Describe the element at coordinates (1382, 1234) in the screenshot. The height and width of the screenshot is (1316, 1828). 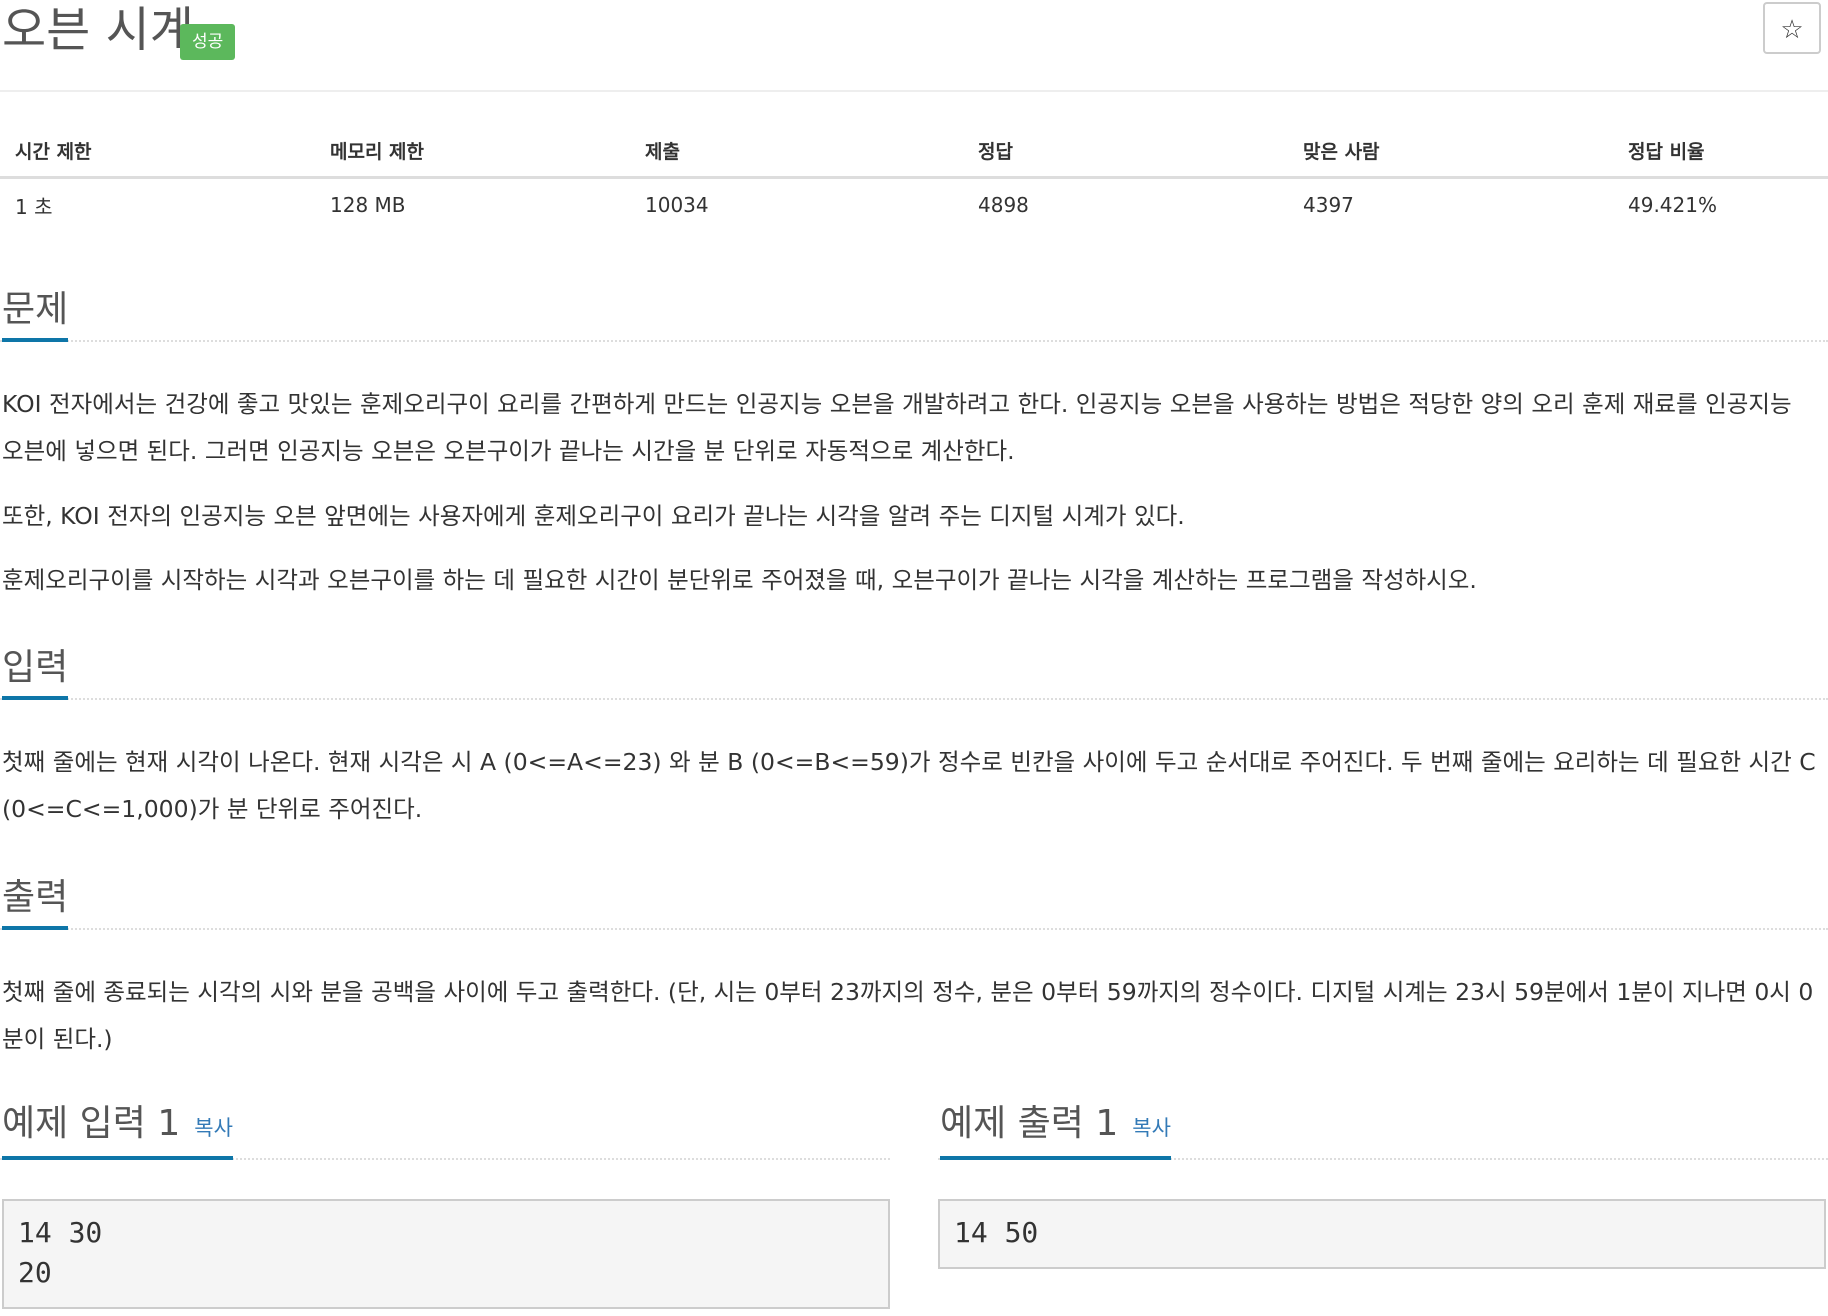
I see `sample-output-box: 14 50` at that location.